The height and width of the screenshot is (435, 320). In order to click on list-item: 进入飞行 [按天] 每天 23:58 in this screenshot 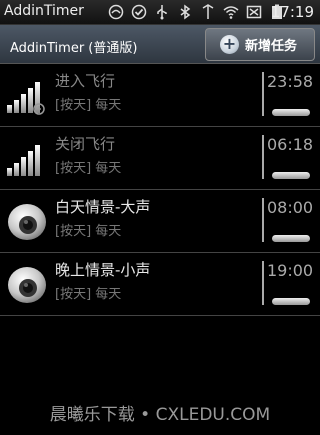, I will do `click(160, 95)`.